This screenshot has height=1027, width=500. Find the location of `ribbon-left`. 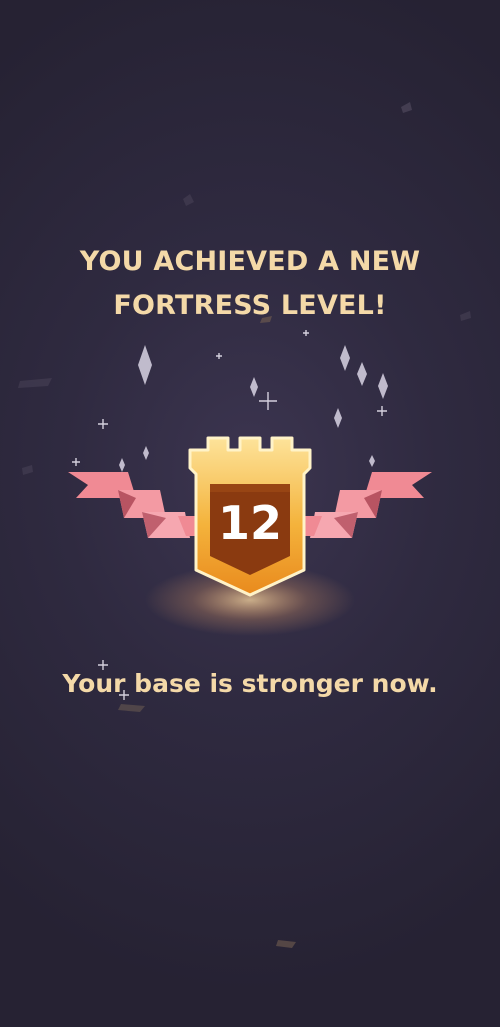

ribbon-left is located at coordinates (134, 505).